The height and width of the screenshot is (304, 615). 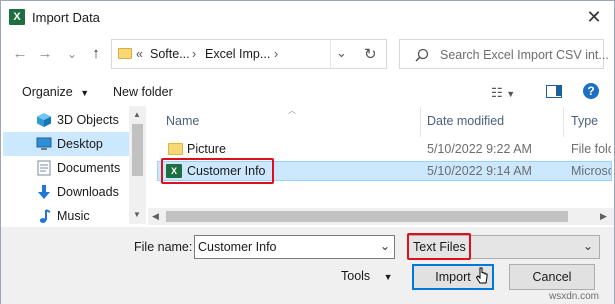 What do you see at coordinates (88, 192) in the screenshot?
I see `sidebar-item-label: Downloads` at bounding box center [88, 192].